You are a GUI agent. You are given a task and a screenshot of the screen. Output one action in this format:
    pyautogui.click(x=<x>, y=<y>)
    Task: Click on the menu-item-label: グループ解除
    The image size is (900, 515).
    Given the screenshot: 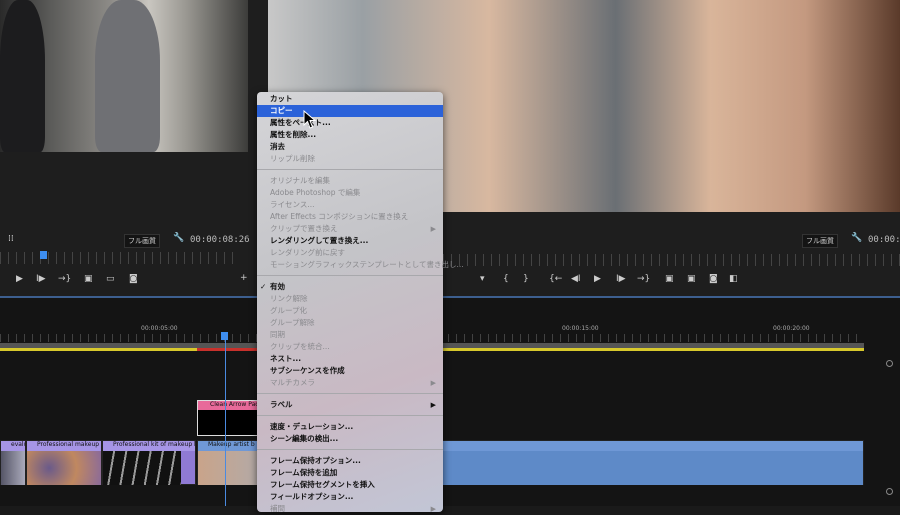 What is the action you would take?
    pyautogui.click(x=292, y=322)
    